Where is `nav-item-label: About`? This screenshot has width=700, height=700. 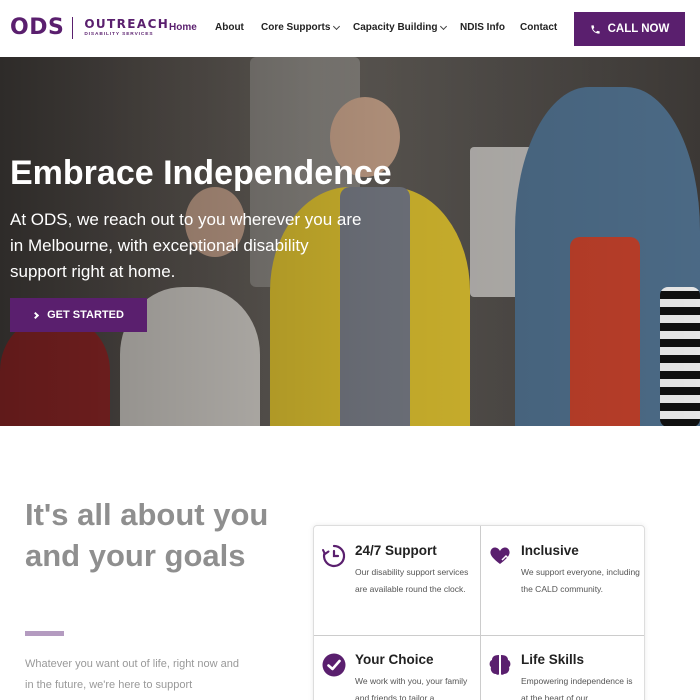 nav-item-label: About is located at coordinates (229, 27).